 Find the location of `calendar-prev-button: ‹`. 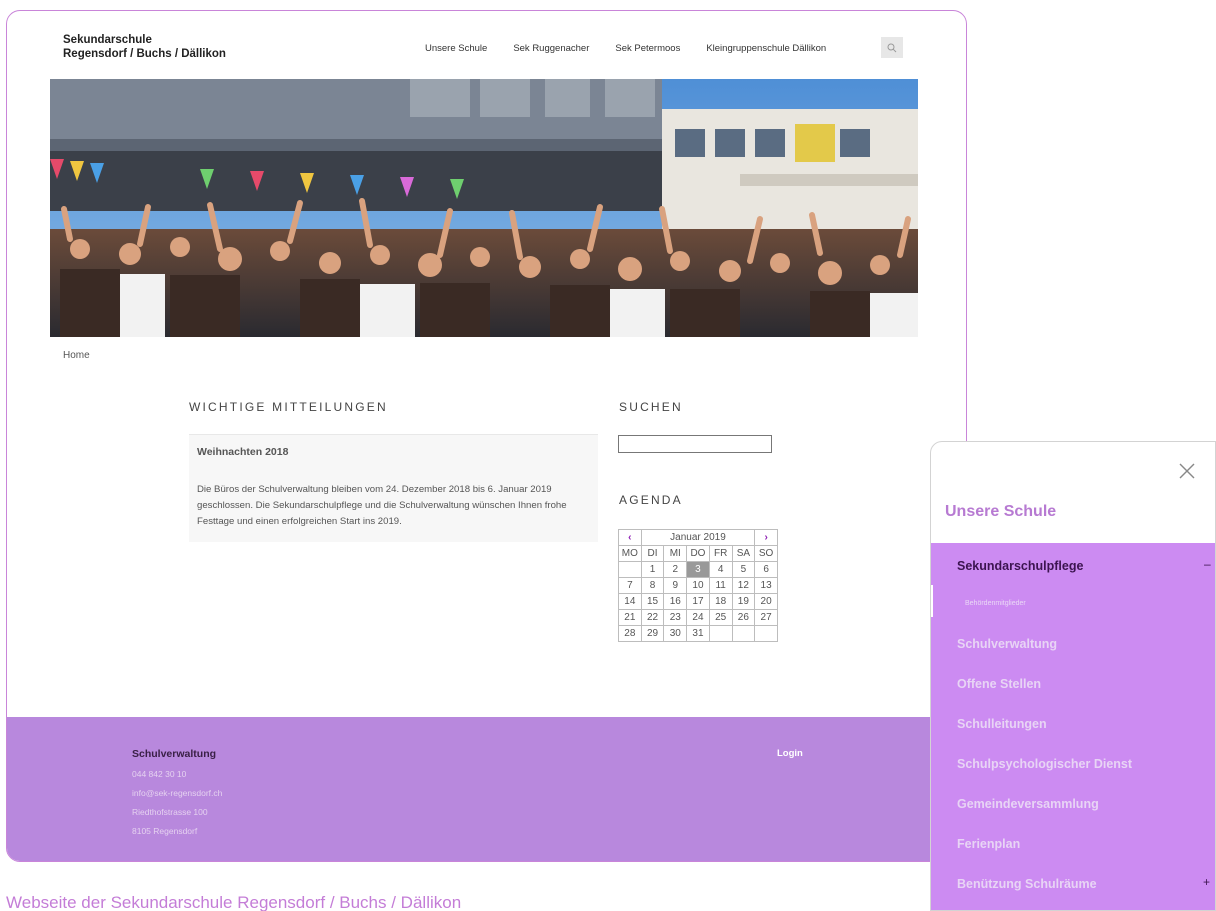

calendar-prev-button: ‹ is located at coordinates (630, 537).